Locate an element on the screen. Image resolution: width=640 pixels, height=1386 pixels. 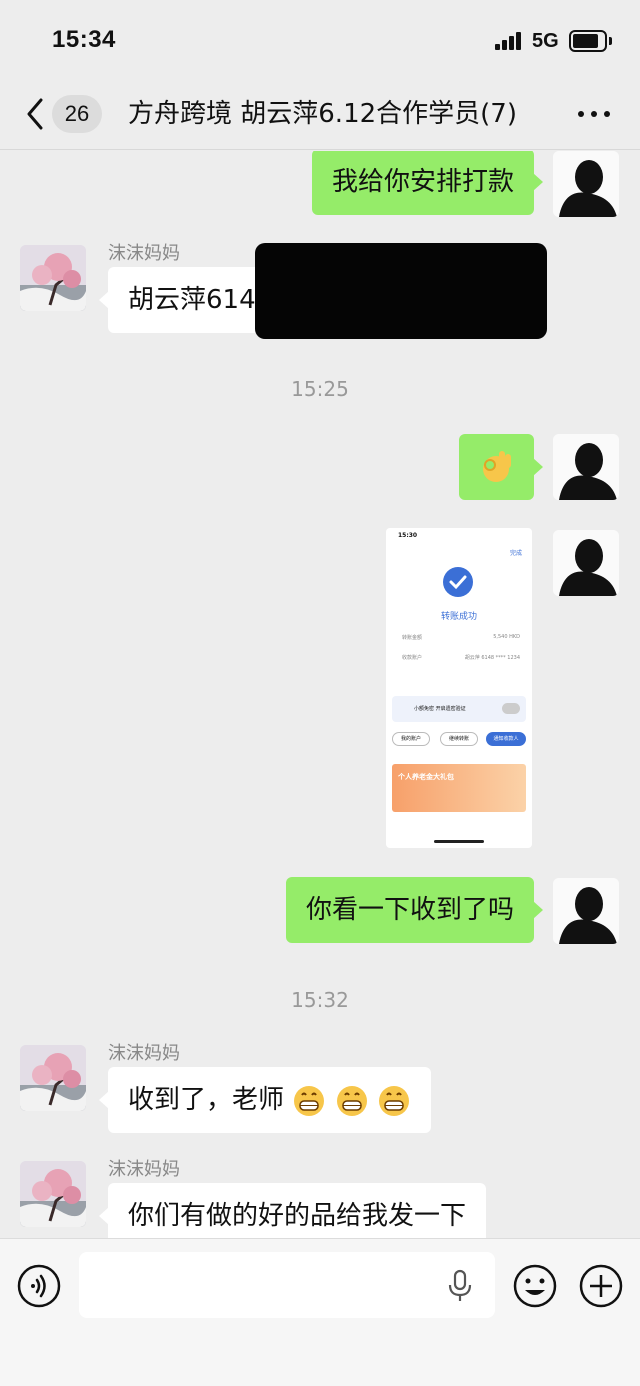
transfer-row-label: 转账金额 is located at coordinates (412, 638).